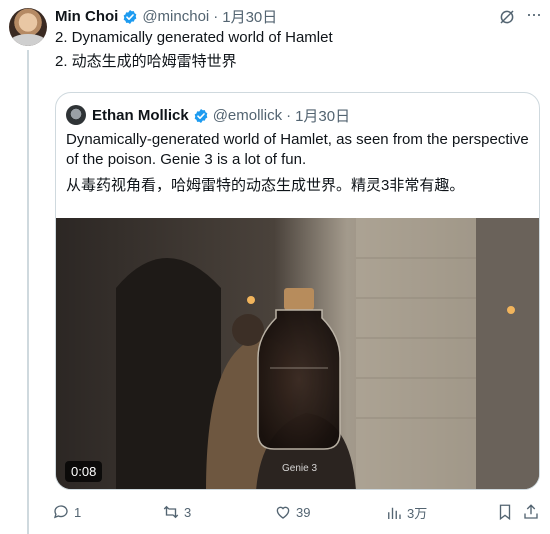  What do you see at coordinates (28, 27) in the screenshot?
I see `avatar` at bounding box center [28, 27].